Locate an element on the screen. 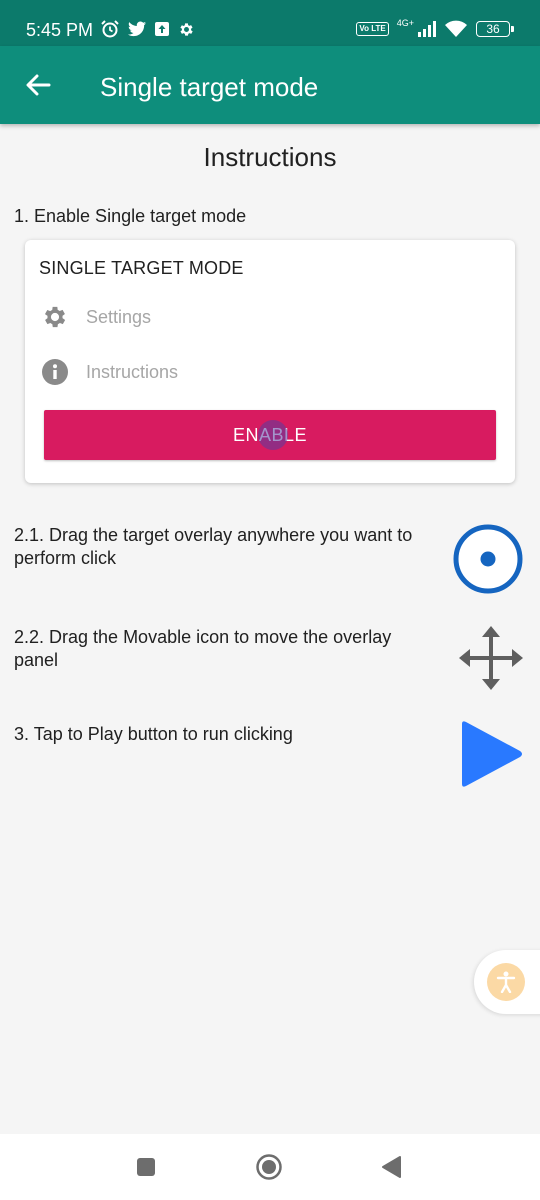  square-icon is located at coordinates (146, 1167).